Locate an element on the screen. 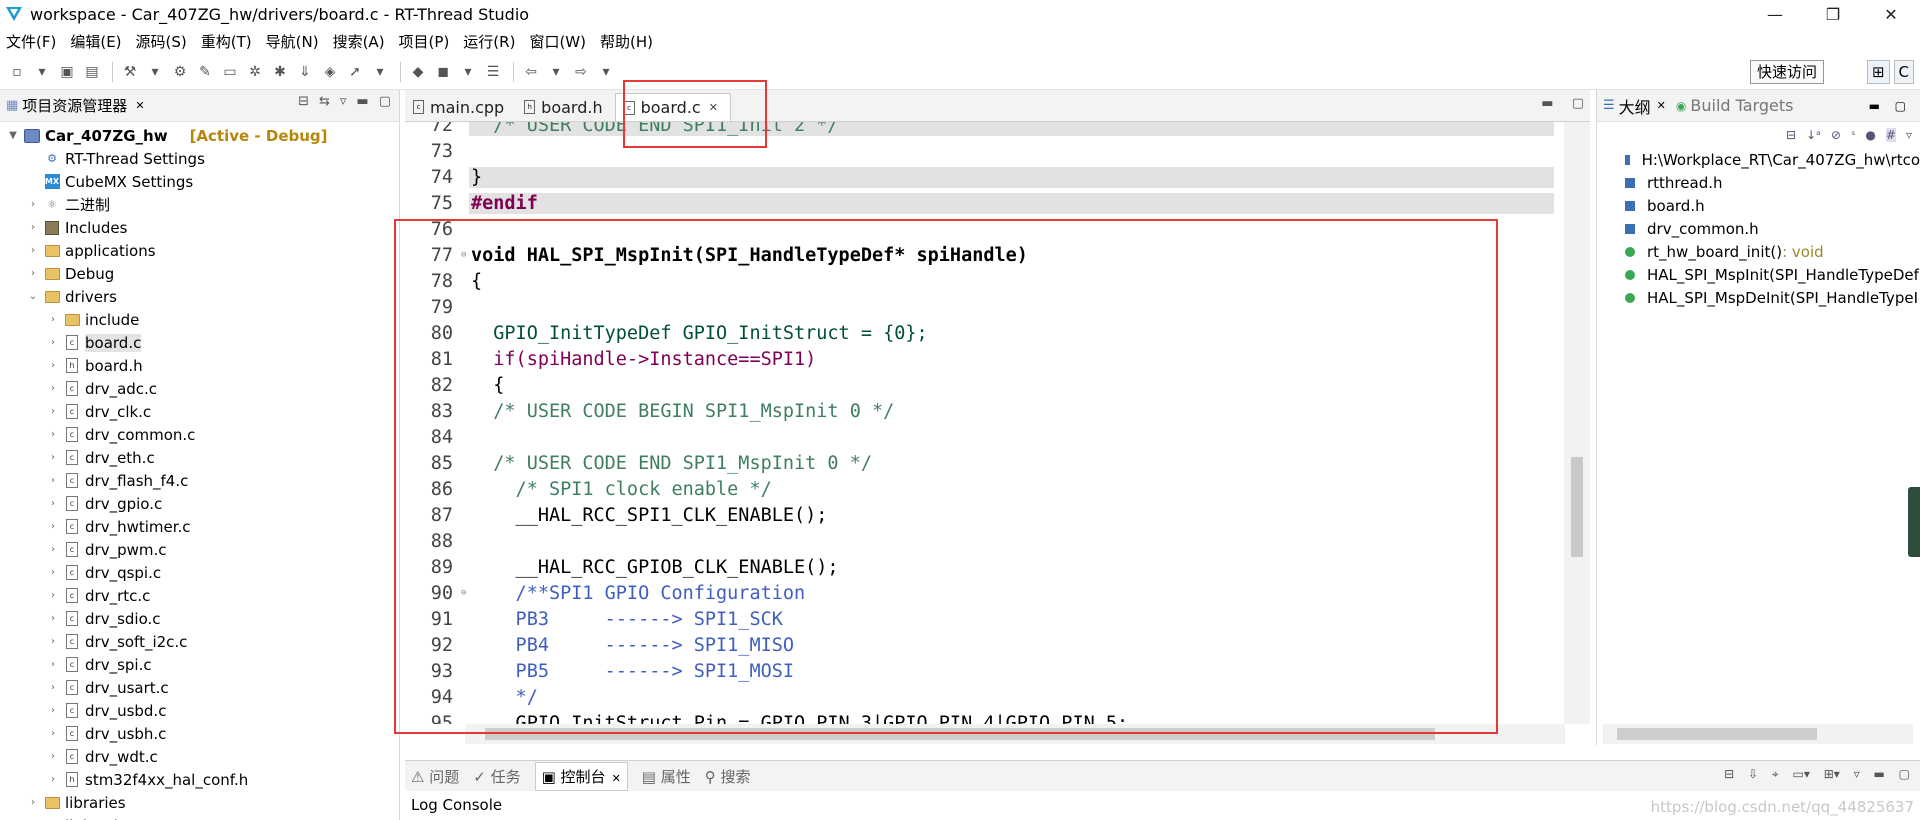  tree-item: › applications is located at coordinates (199, 250).